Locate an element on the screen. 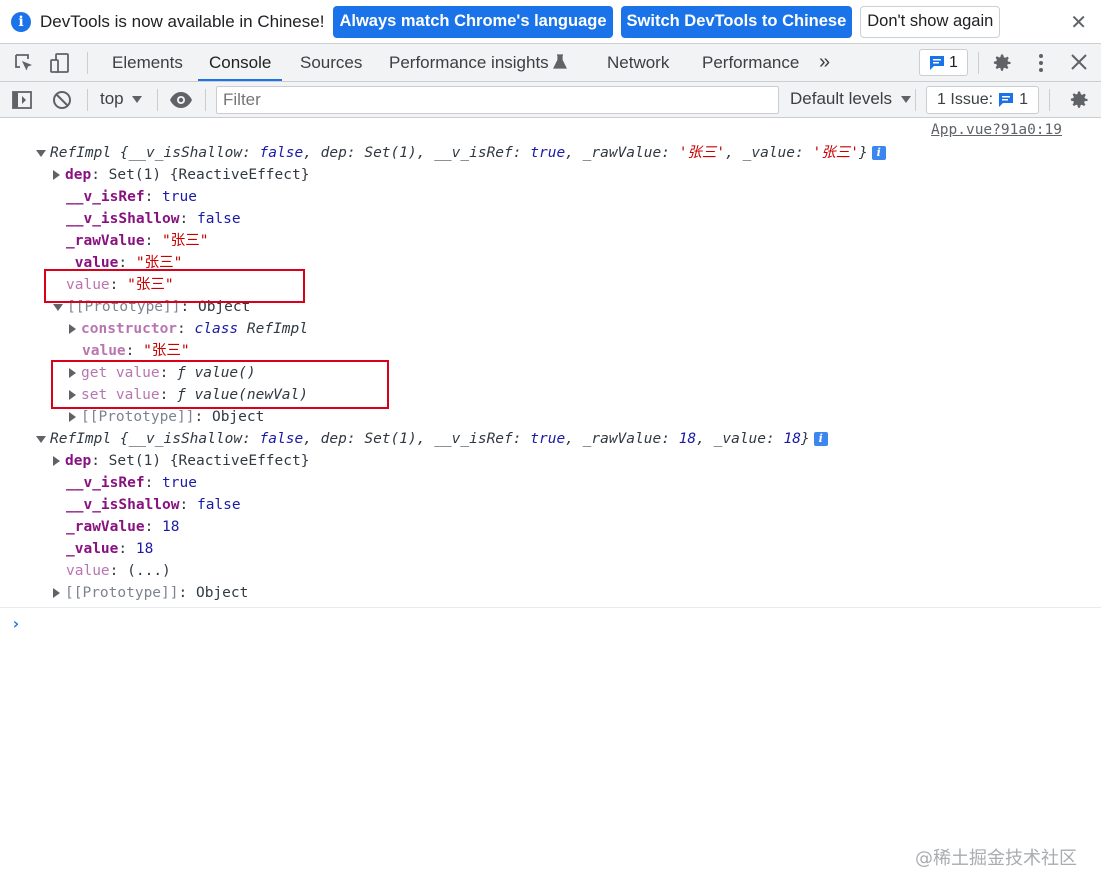 Image resolution: width=1101 pixels, height=892 pixels. issues-message-button: 1 is located at coordinates (943, 62).